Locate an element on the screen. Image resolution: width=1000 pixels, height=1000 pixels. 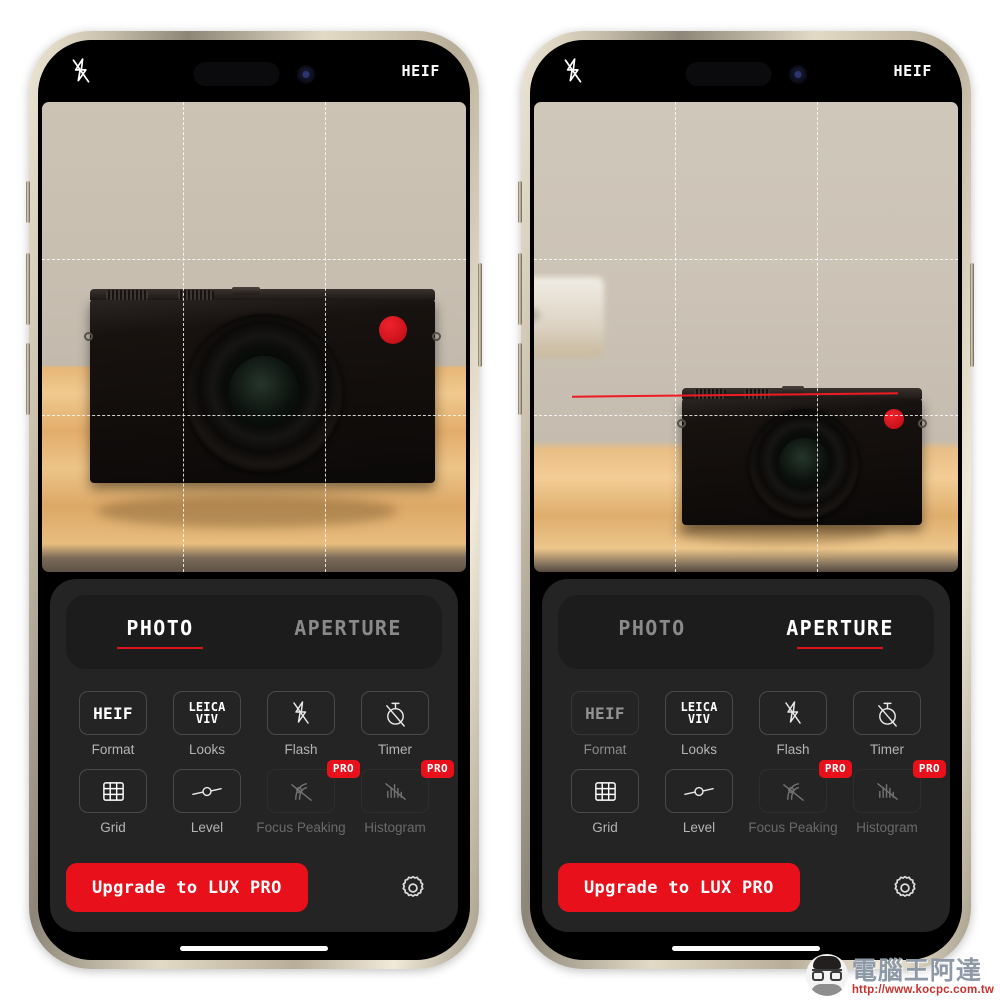
level-icon is located at coordinates (207, 791).